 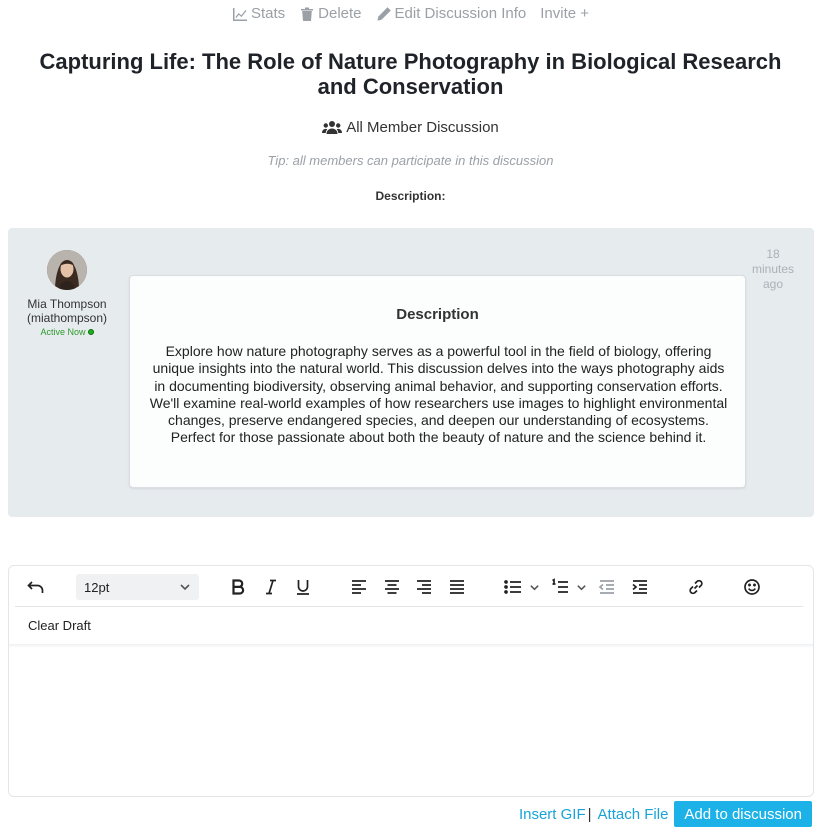 I want to click on align-justify-icon, so click(x=457, y=587).